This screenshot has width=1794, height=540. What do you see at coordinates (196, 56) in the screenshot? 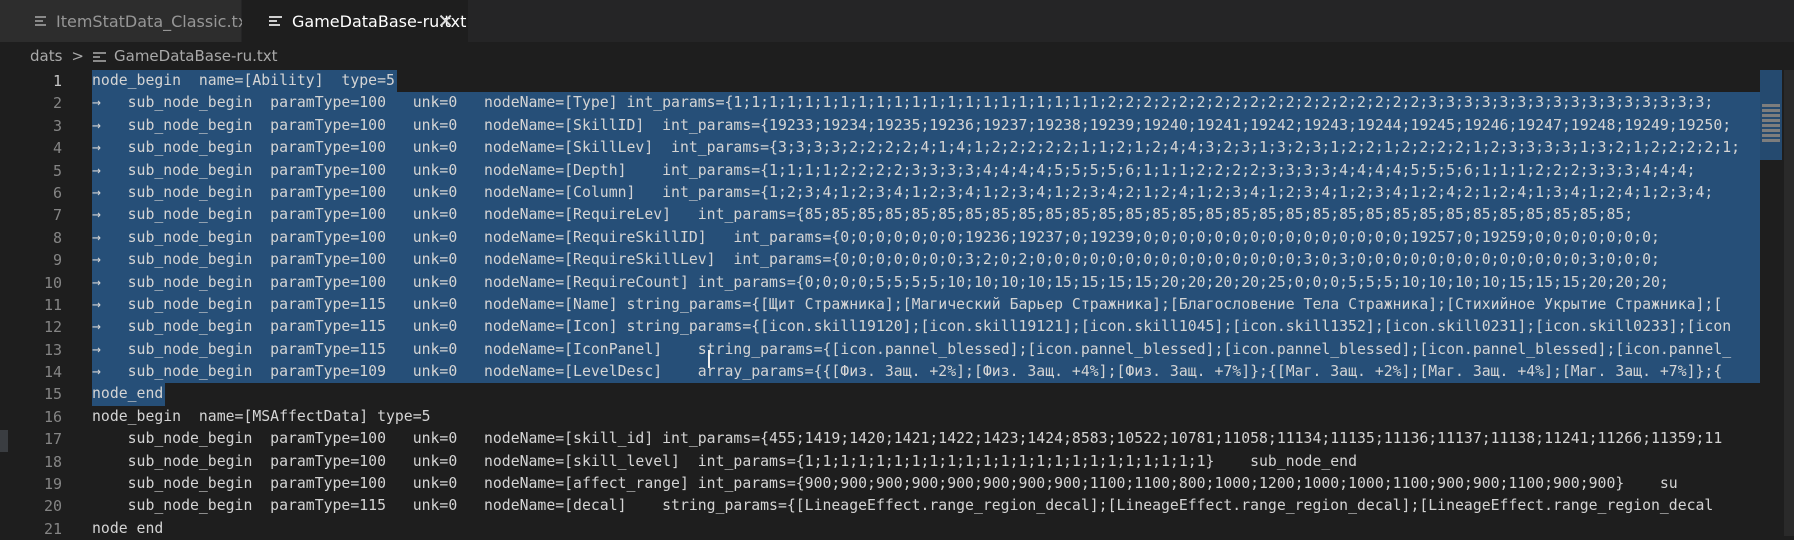
I see `breadcrumb-file: GameDataBase-ru.txt` at bounding box center [196, 56].